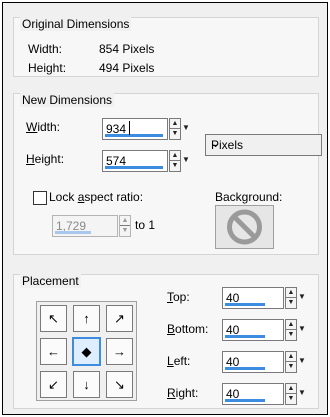 The height and width of the screenshot is (417, 330). I want to click on right-dropdown-icon: ▼, so click(302, 393).